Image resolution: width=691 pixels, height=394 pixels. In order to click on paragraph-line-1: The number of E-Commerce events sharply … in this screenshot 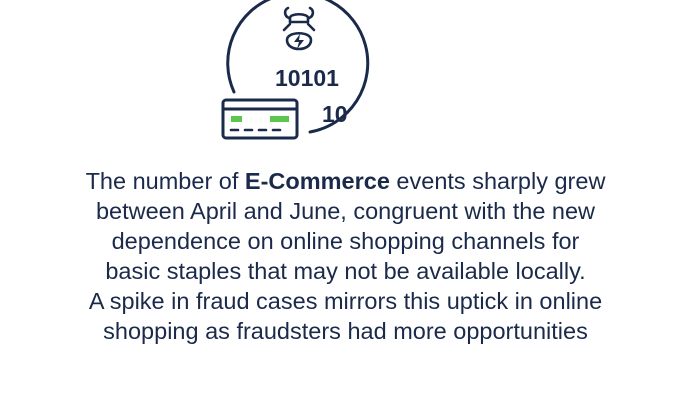, I will do `click(345, 181)`.